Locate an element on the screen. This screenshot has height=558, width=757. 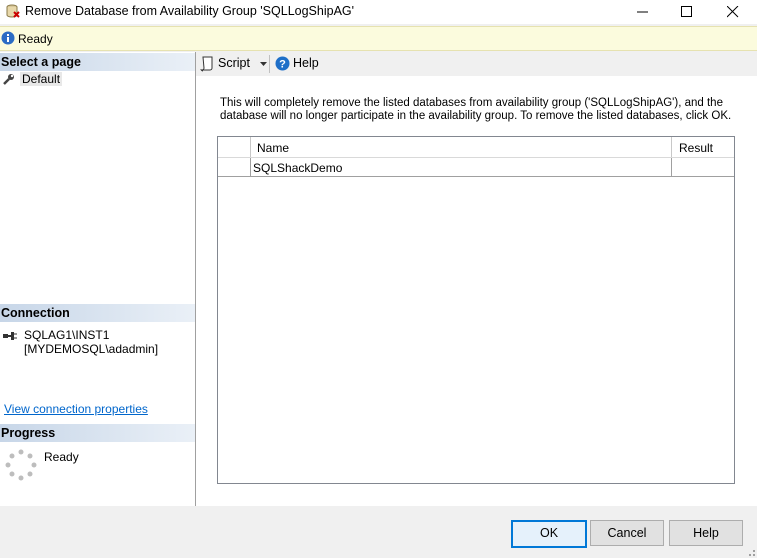
close-button is located at coordinates (733, 12).